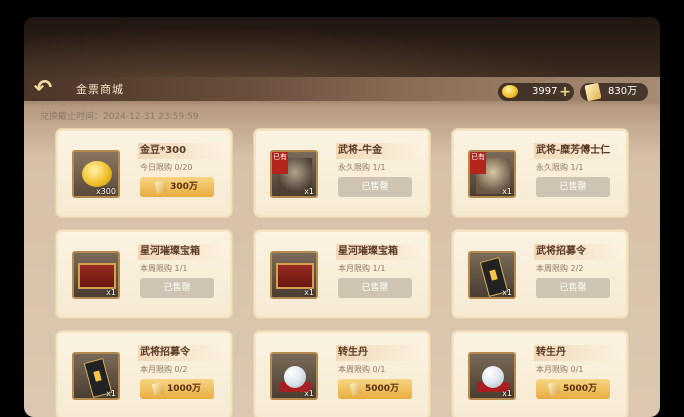 This screenshot has height=417, width=684. What do you see at coordinates (545, 91) in the screenshot?
I see `gold-bean-value: 3997` at bounding box center [545, 91].